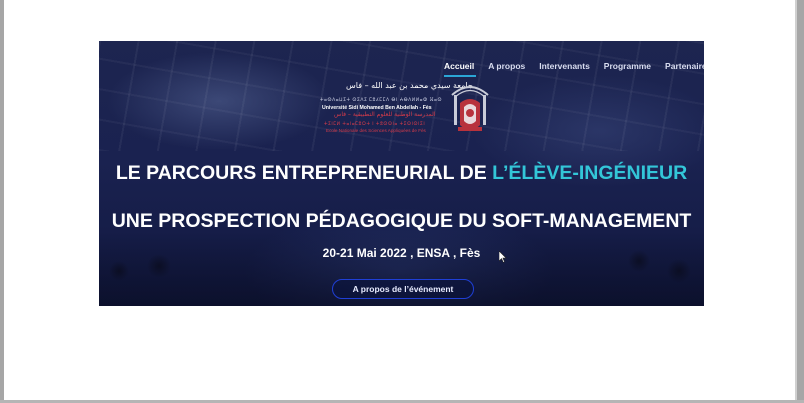 This screenshot has width=804, height=403. What do you see at coordinates (470, 108) in the screenshot?
I see `university-crest-icon` at bounding box center [470, 108].